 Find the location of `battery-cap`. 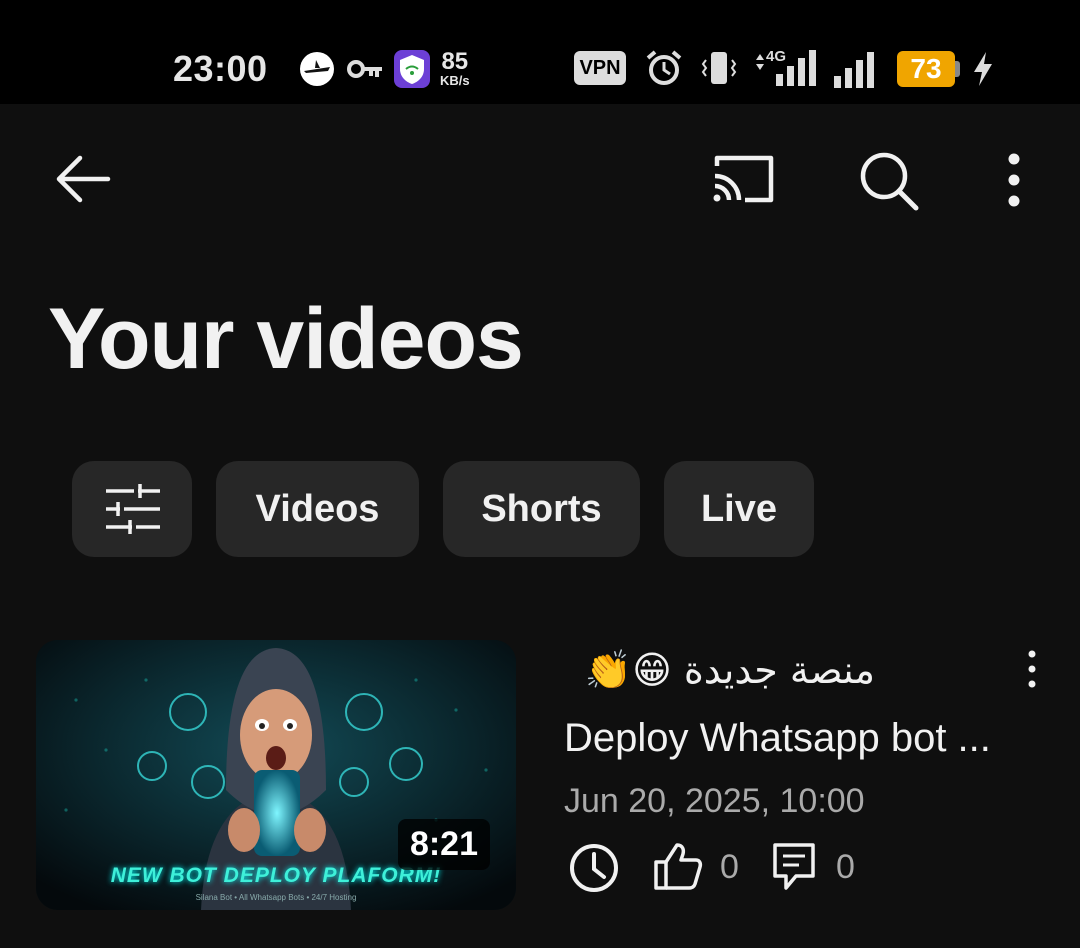

battery-cap is located at coordinates (957, 69).